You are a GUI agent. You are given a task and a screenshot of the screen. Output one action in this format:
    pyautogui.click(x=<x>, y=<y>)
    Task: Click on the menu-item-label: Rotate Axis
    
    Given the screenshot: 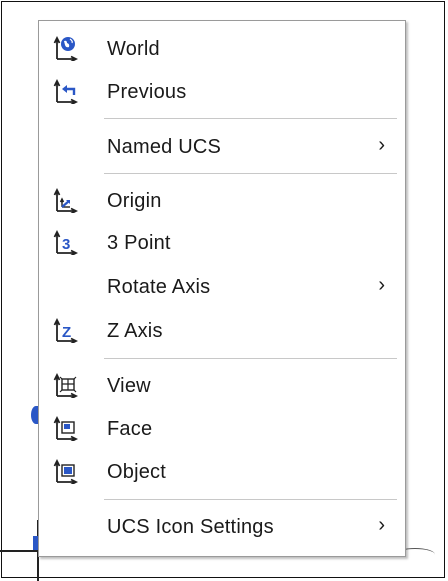 What is the action you would take?
    pyautogui.click(x=159, y=287)
    